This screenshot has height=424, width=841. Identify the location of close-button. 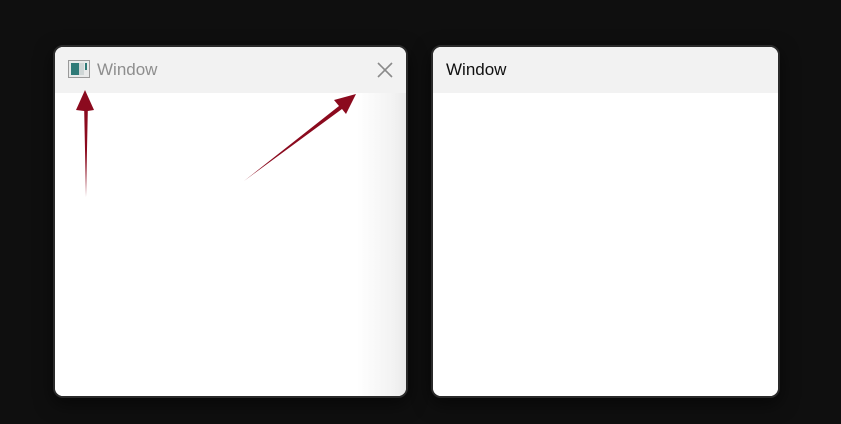
(385, 70).